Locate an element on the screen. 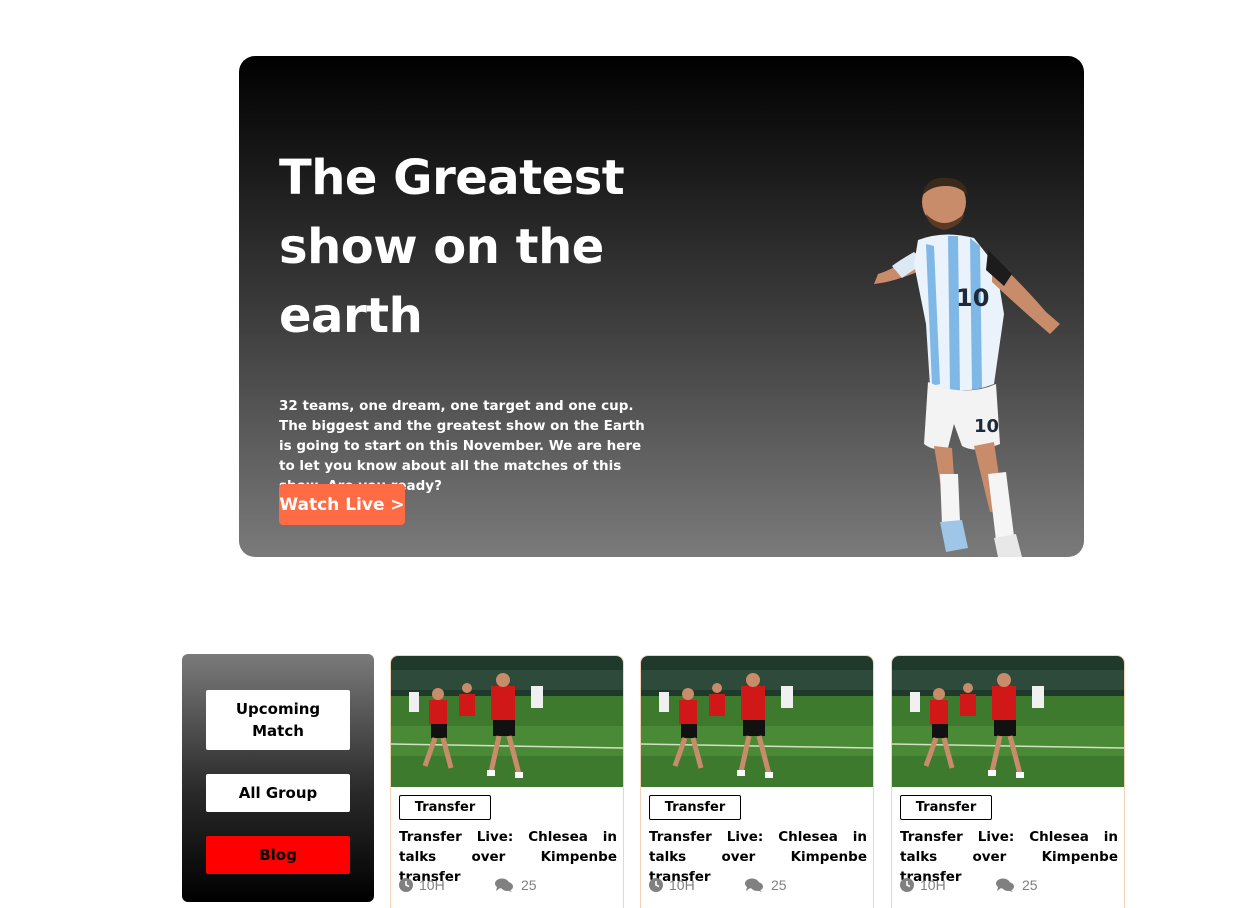  hero-title: The Greatest show on the earth is located at coordinates (452, 247).